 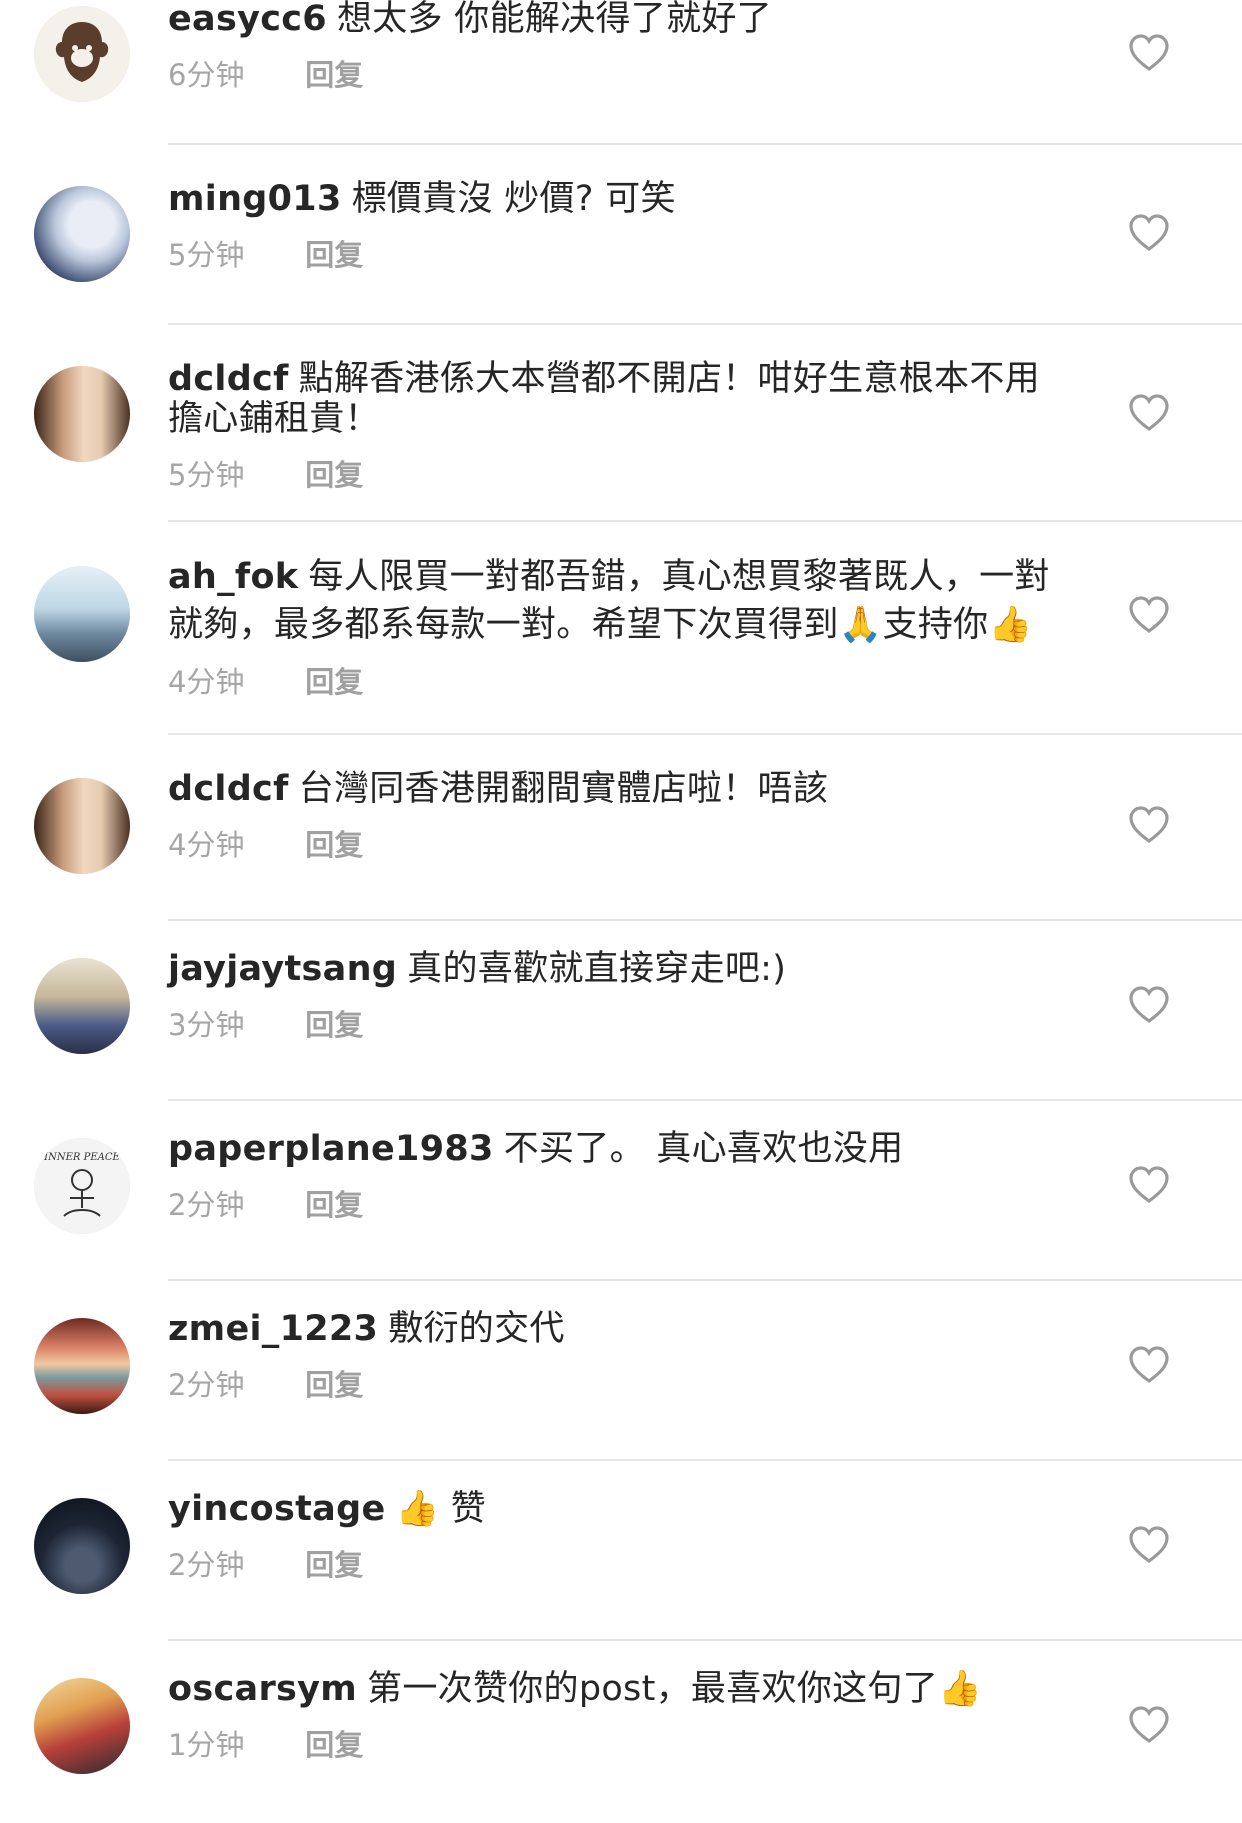 What do you see at coordinates (331, 1149) in the screenshot?
I see `comment-username: paperplane1983` at bounding box center [331, 1149].